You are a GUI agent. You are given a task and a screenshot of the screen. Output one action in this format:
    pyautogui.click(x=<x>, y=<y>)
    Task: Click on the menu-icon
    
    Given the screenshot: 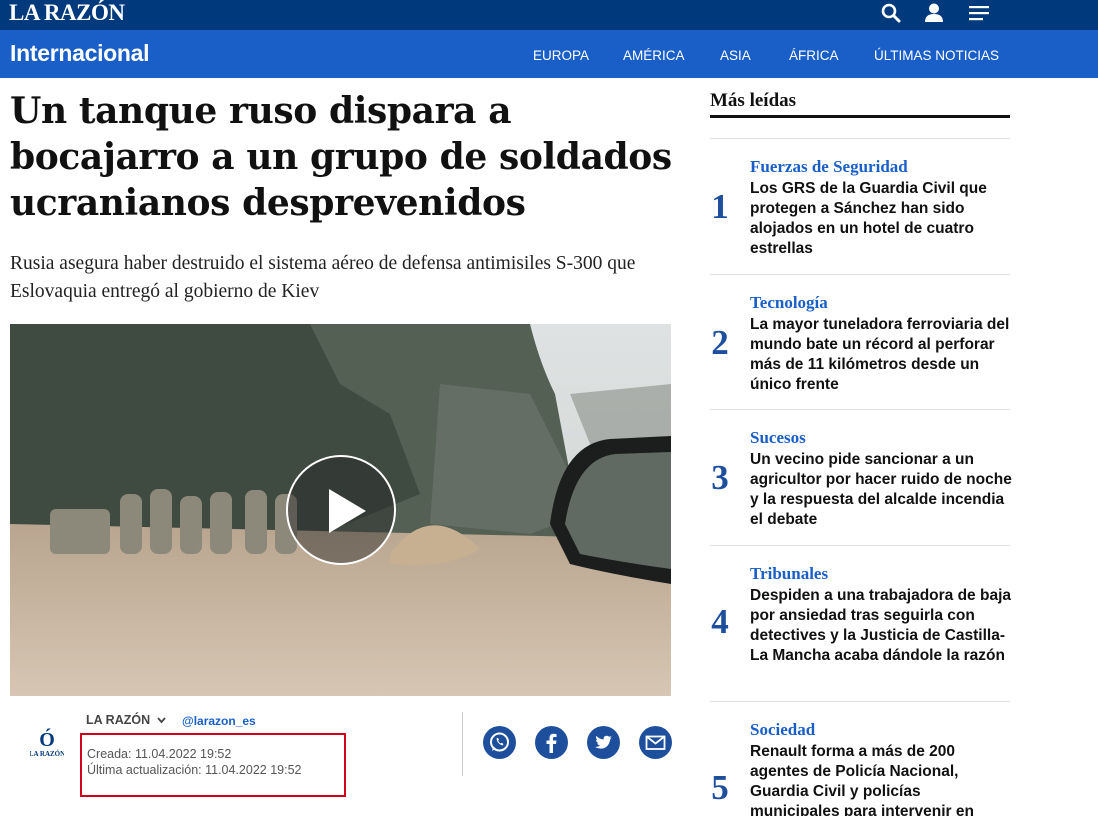 What is the action you would take?
    pyautogui.click(x=980, y=13)
    